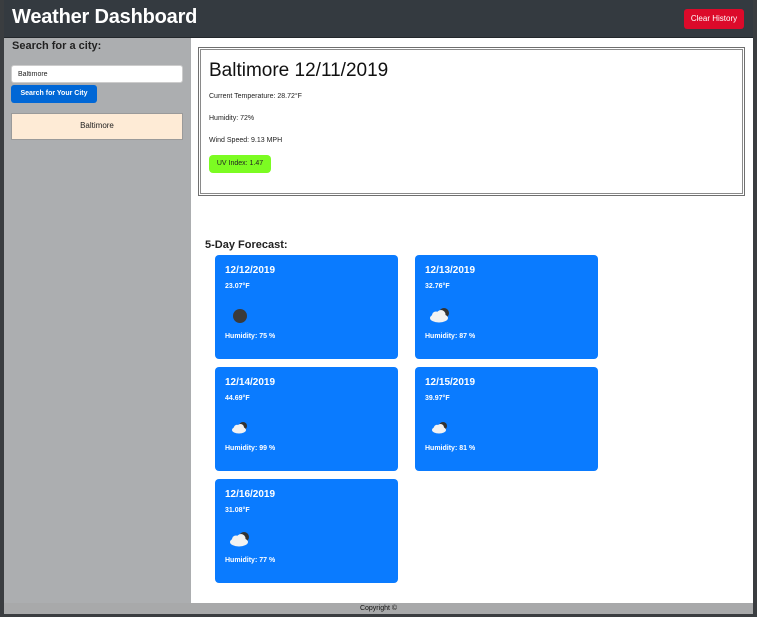 Image resolution: width=757 pixels, height=617 pixels. Describe the element at coordinates (450, 382) in the screenshot. I see `forecast-date: 12/15/2019` at that location.